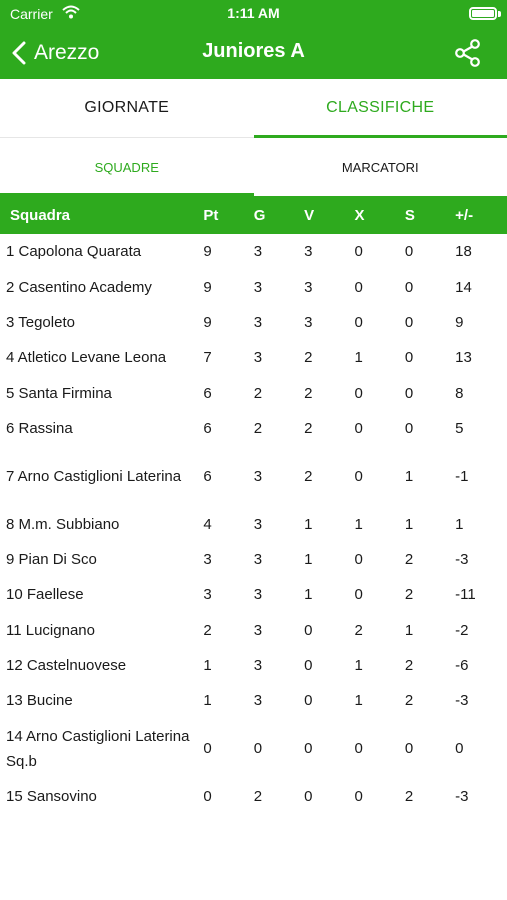  What do you see at coordinates (51, 559) in the screenshot?
I see `team-name: 9 Pian Di Sco` at bounding box center [51, 559].